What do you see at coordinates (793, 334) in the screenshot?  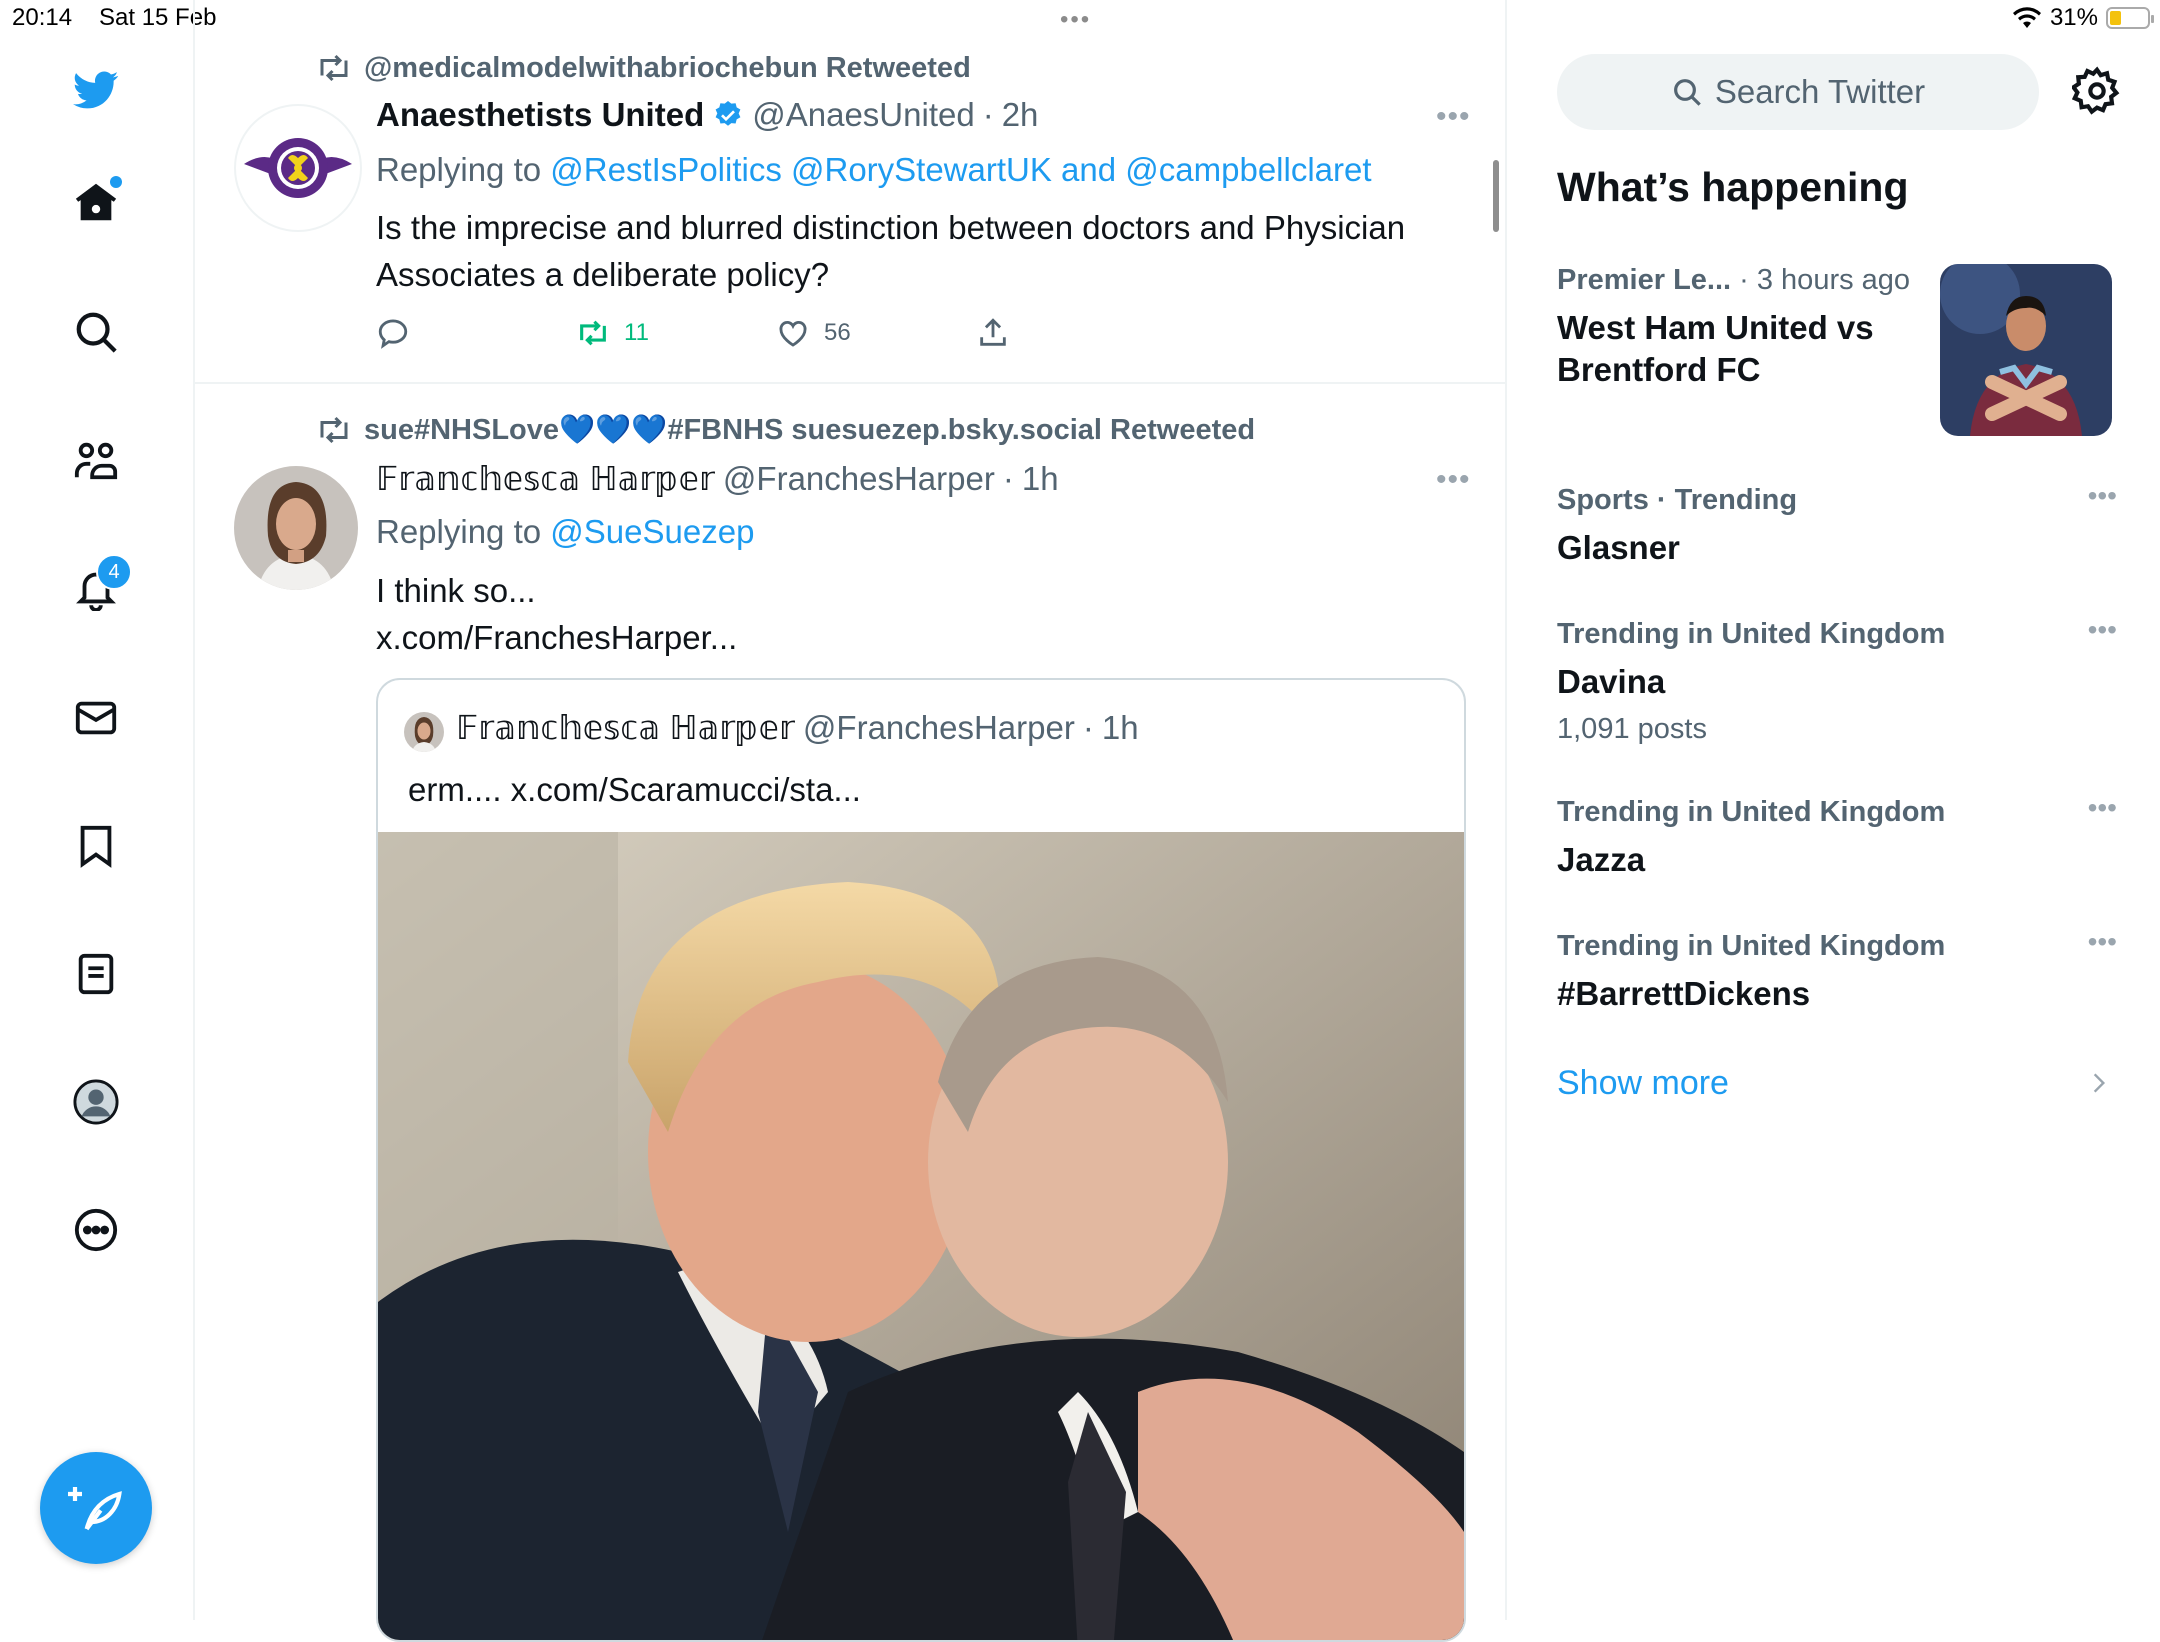 I see `heart-icon` at bounding box center [793, 334].